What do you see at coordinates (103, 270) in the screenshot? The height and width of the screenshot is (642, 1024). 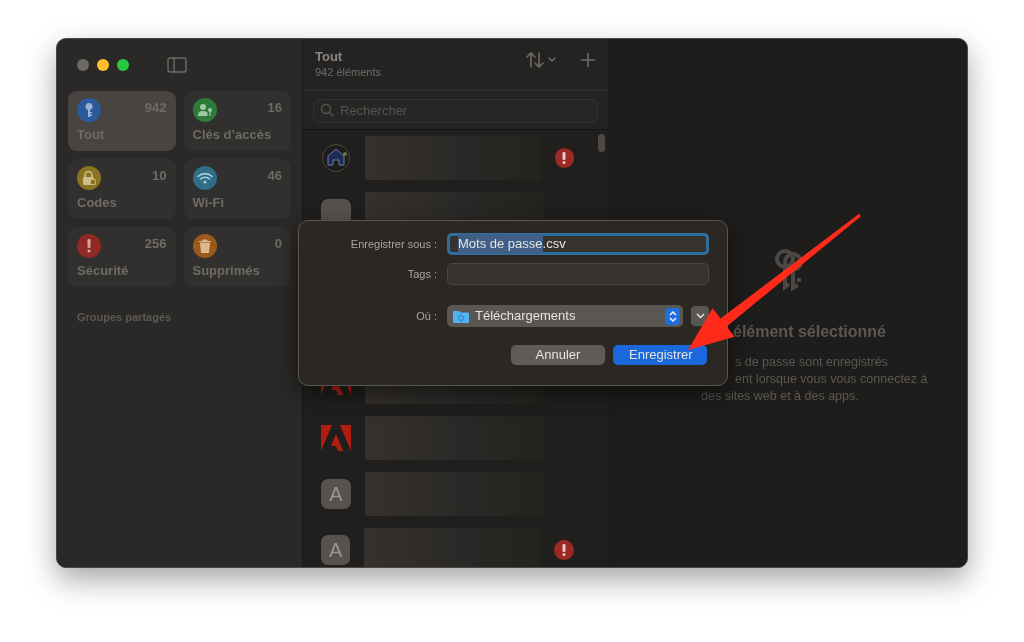 I see `category-label: Sécurité` at bounding box center [103, 270].